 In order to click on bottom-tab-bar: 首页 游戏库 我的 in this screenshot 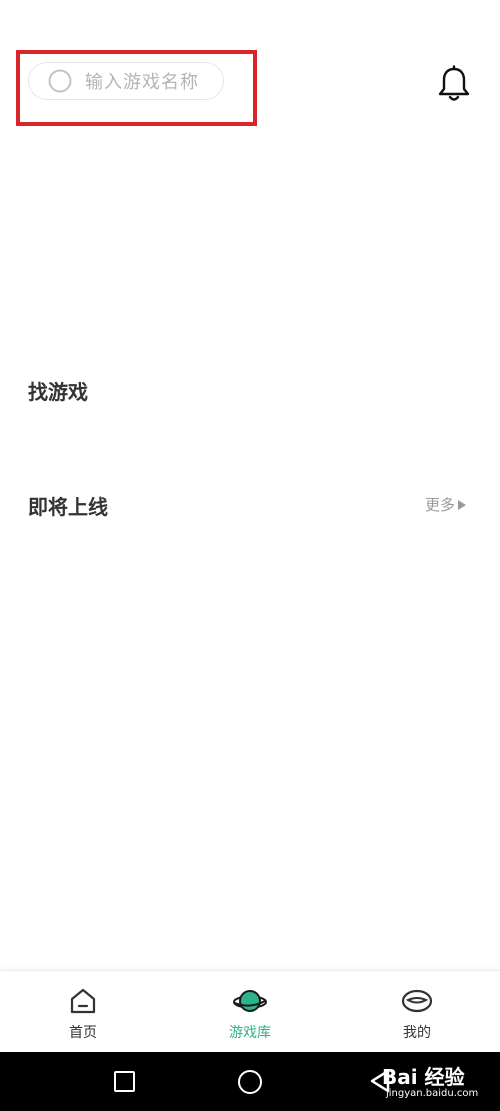, I will do `click(250, 1011)`.